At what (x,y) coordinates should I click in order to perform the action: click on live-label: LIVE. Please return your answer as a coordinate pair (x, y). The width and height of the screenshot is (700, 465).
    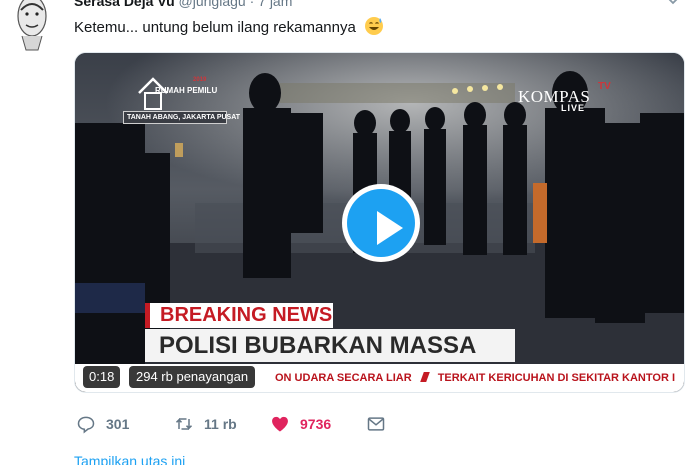
    Looking at the image, I should click on (573, 108).